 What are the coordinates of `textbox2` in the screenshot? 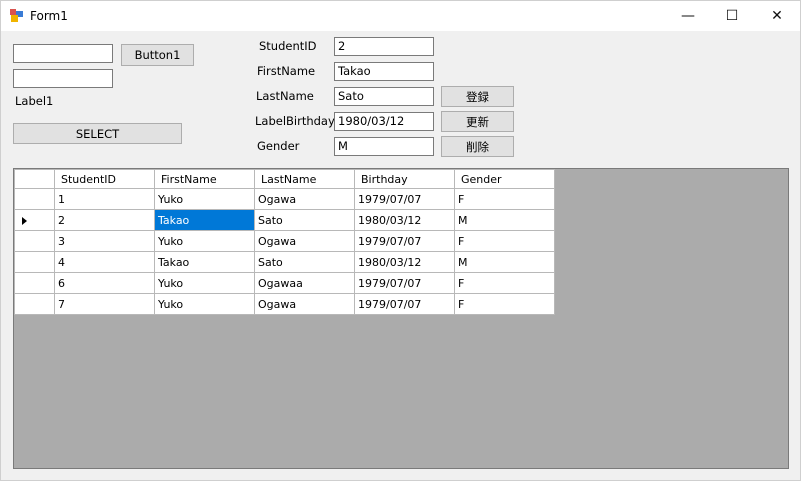 It's located at (63, 78).